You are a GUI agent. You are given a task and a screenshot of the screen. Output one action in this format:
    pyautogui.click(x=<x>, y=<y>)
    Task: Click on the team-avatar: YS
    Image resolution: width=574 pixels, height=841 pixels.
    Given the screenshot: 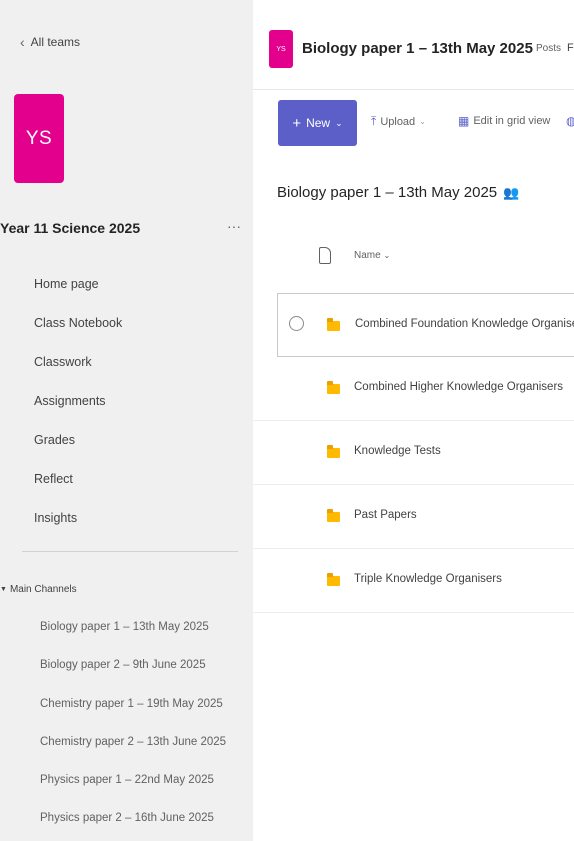 What is the action you would take?
    pyautogui.click(x=39, y=138)
    